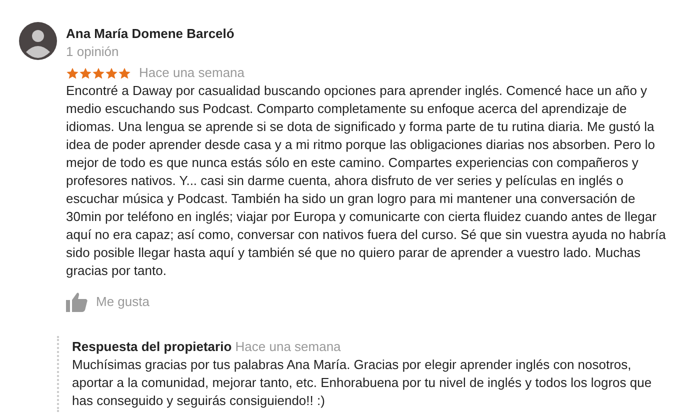  What do you see at coordinates (152, 346) in the screenshot?
I see `reply-title: Respuesta del propietario` at bounding box center [152, 346].